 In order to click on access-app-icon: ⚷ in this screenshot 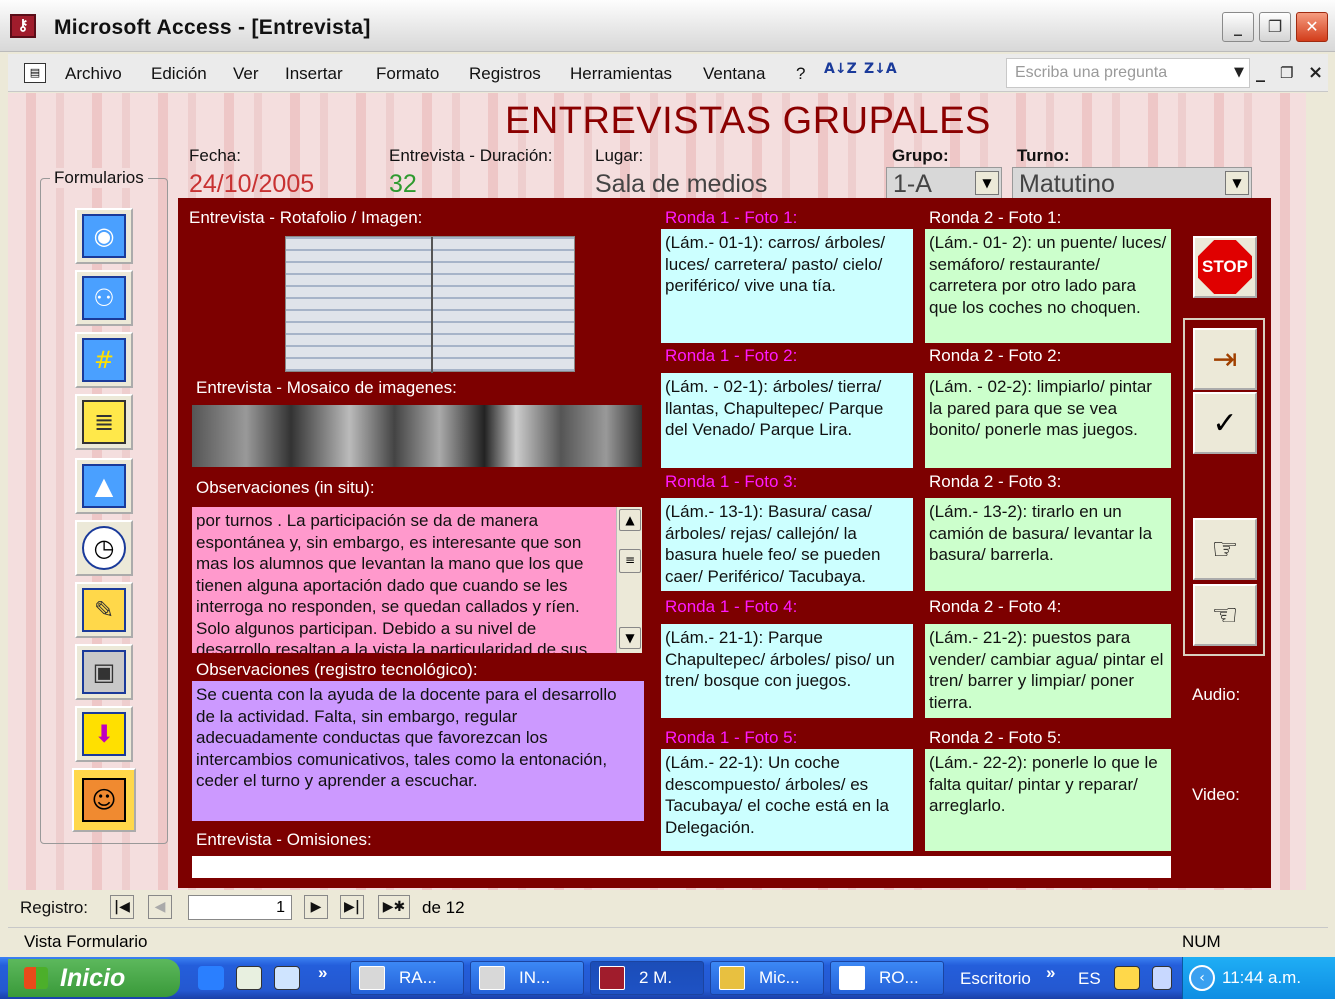, I will do `click(23, 26)`.